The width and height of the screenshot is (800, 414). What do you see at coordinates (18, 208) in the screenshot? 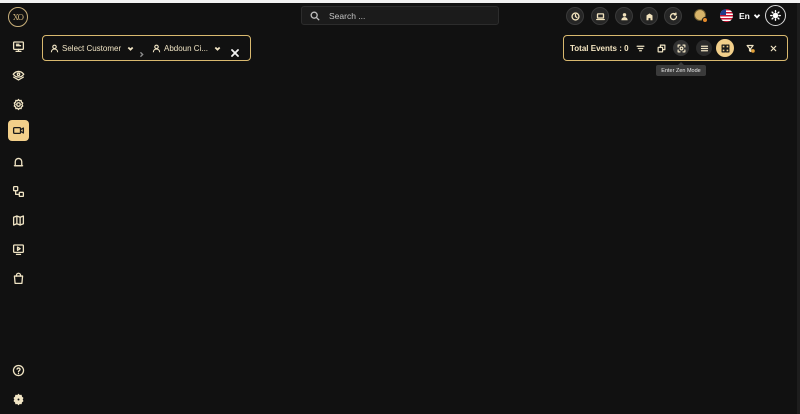
I see `sidebar: XO` at bounding box center [18, 208].